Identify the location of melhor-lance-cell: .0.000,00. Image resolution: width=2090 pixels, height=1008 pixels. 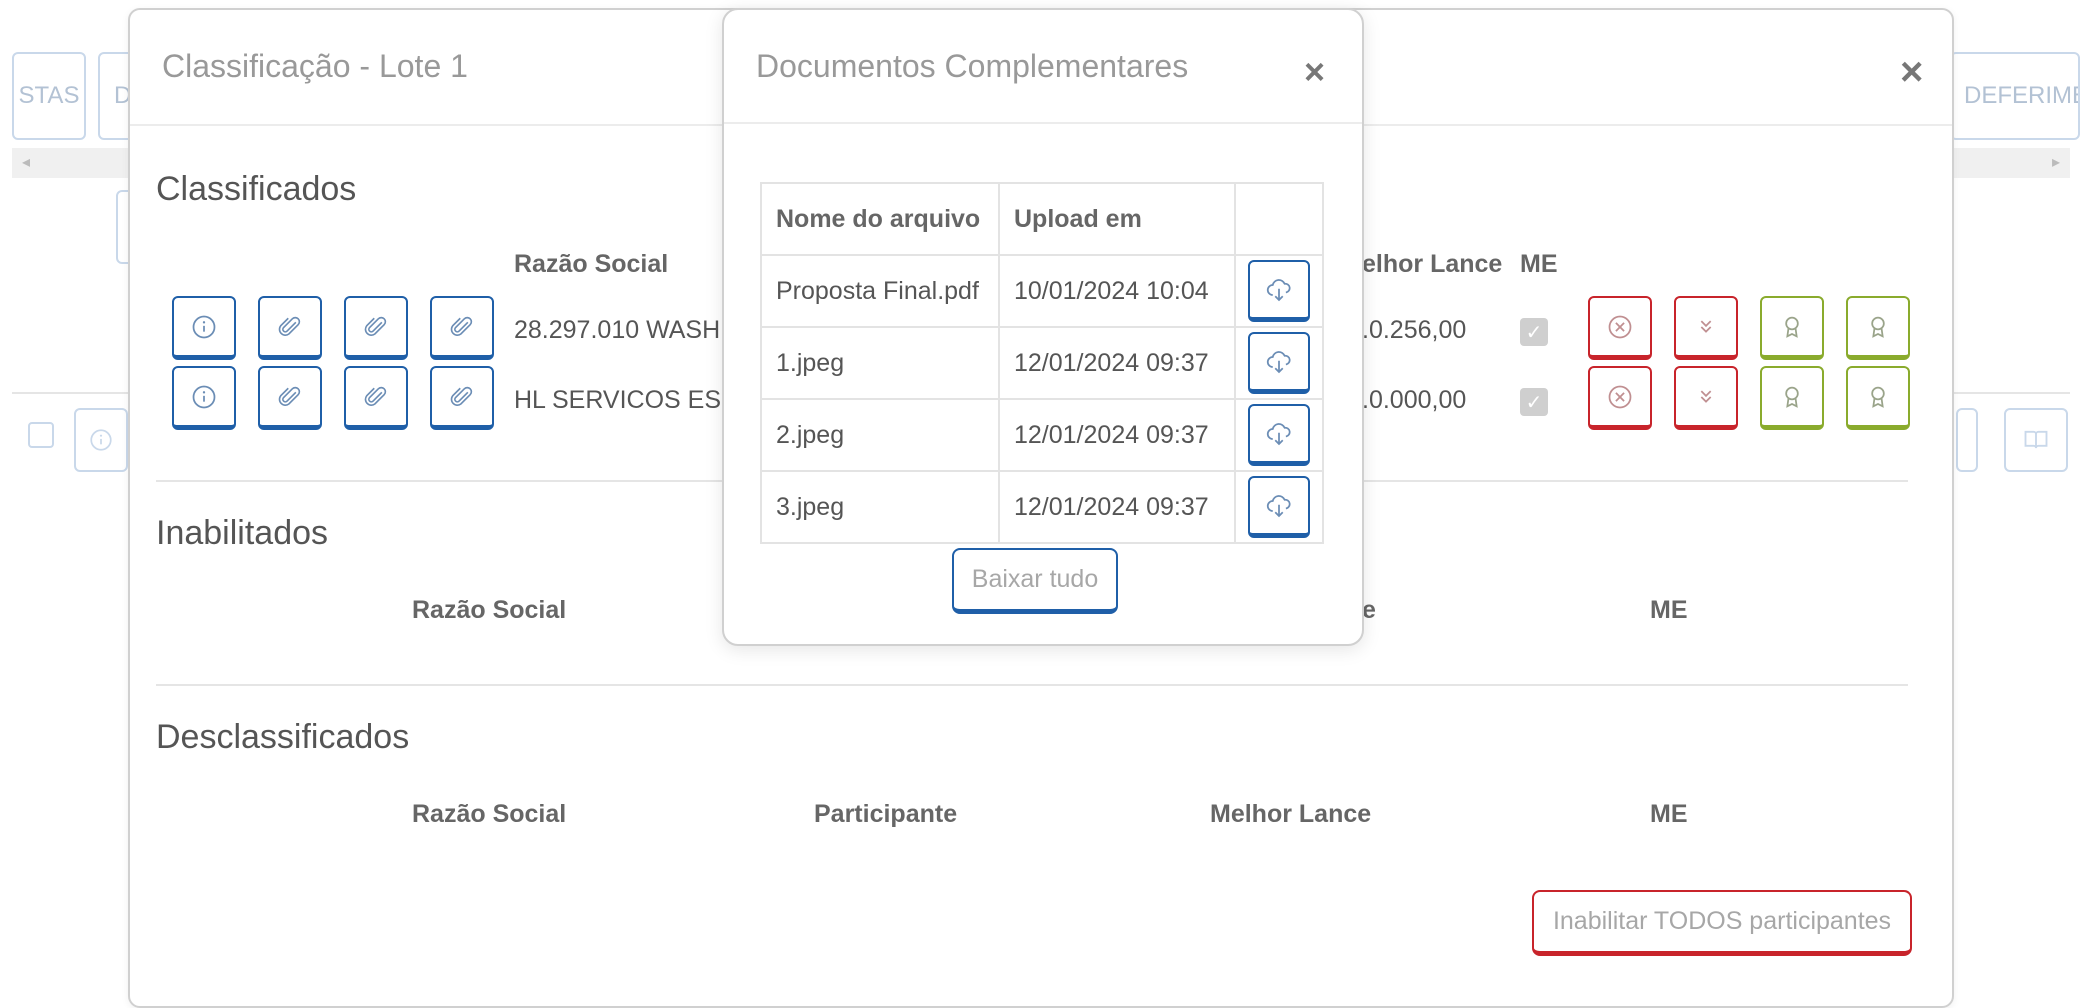
(1414, 400).